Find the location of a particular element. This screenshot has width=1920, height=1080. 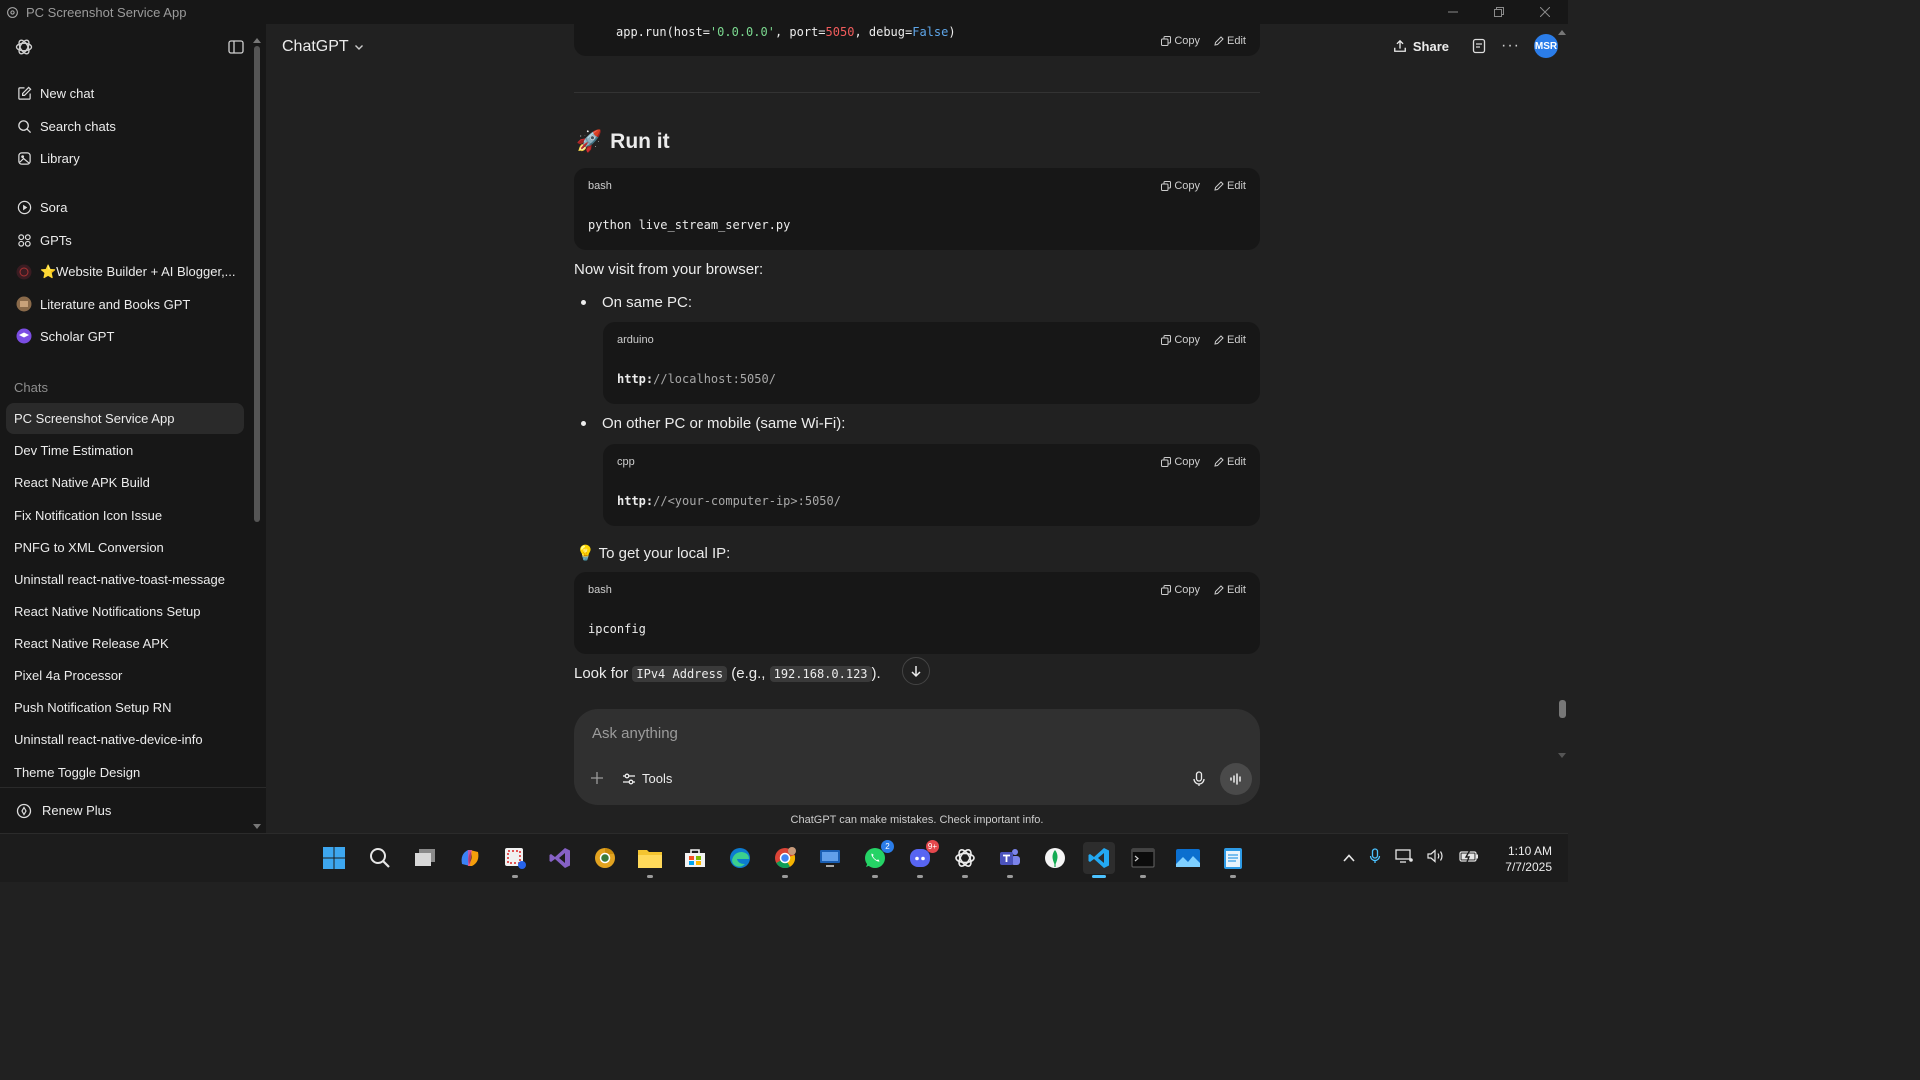

sidebar-scrollbar is located at coordinates (257, 433).